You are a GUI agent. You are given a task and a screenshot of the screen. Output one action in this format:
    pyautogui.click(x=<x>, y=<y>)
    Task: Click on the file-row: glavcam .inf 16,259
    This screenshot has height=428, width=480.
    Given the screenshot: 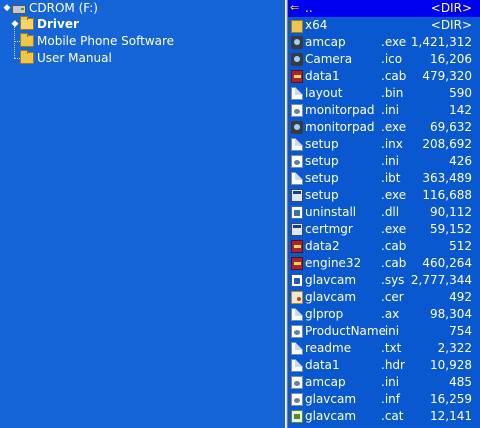 What is the action you would take?
    pyautogui.click(x=384, y=399)
    